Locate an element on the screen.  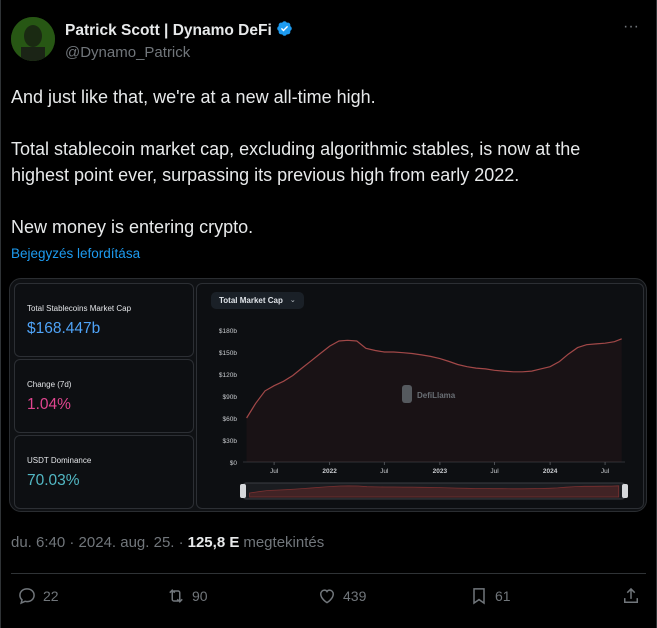
repost-icon is located at coordinates (176, 596).